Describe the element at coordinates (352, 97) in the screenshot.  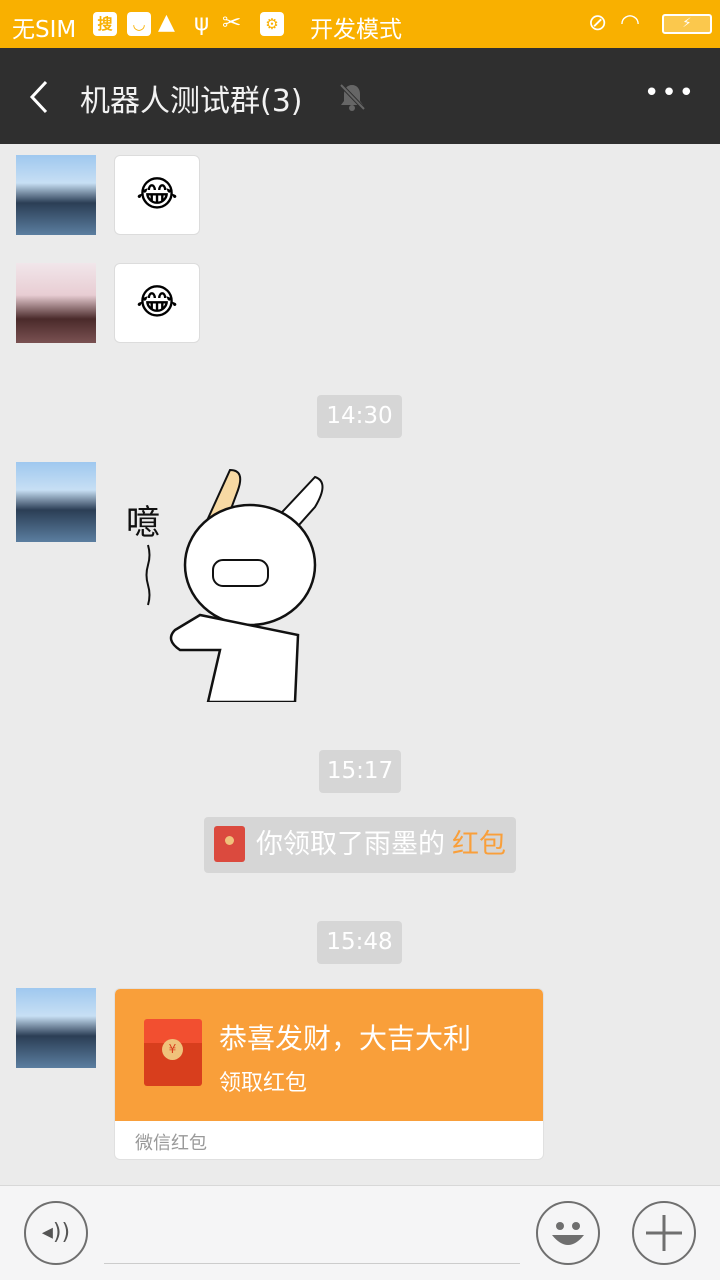
I see `mute-bell-icon` at that location.